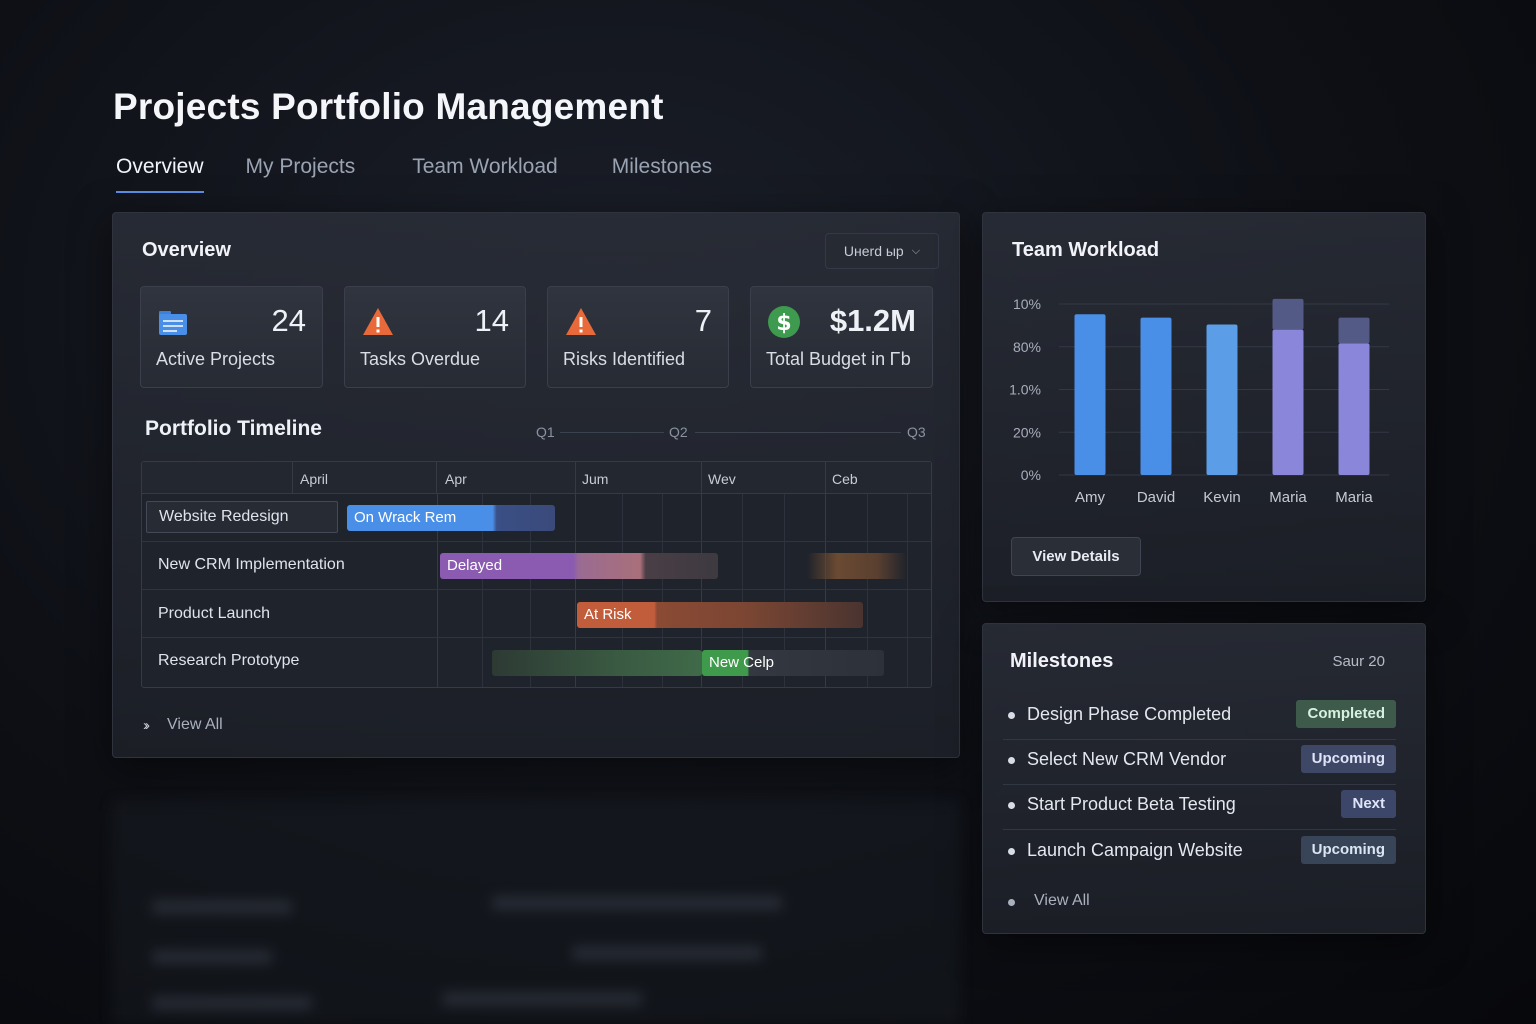 The image size is (1536, 1024). What do you see at coordinates (251, 564) in the screenshot?
I see `row-label: New CRM Implementation` at bounding box center [251, 564].